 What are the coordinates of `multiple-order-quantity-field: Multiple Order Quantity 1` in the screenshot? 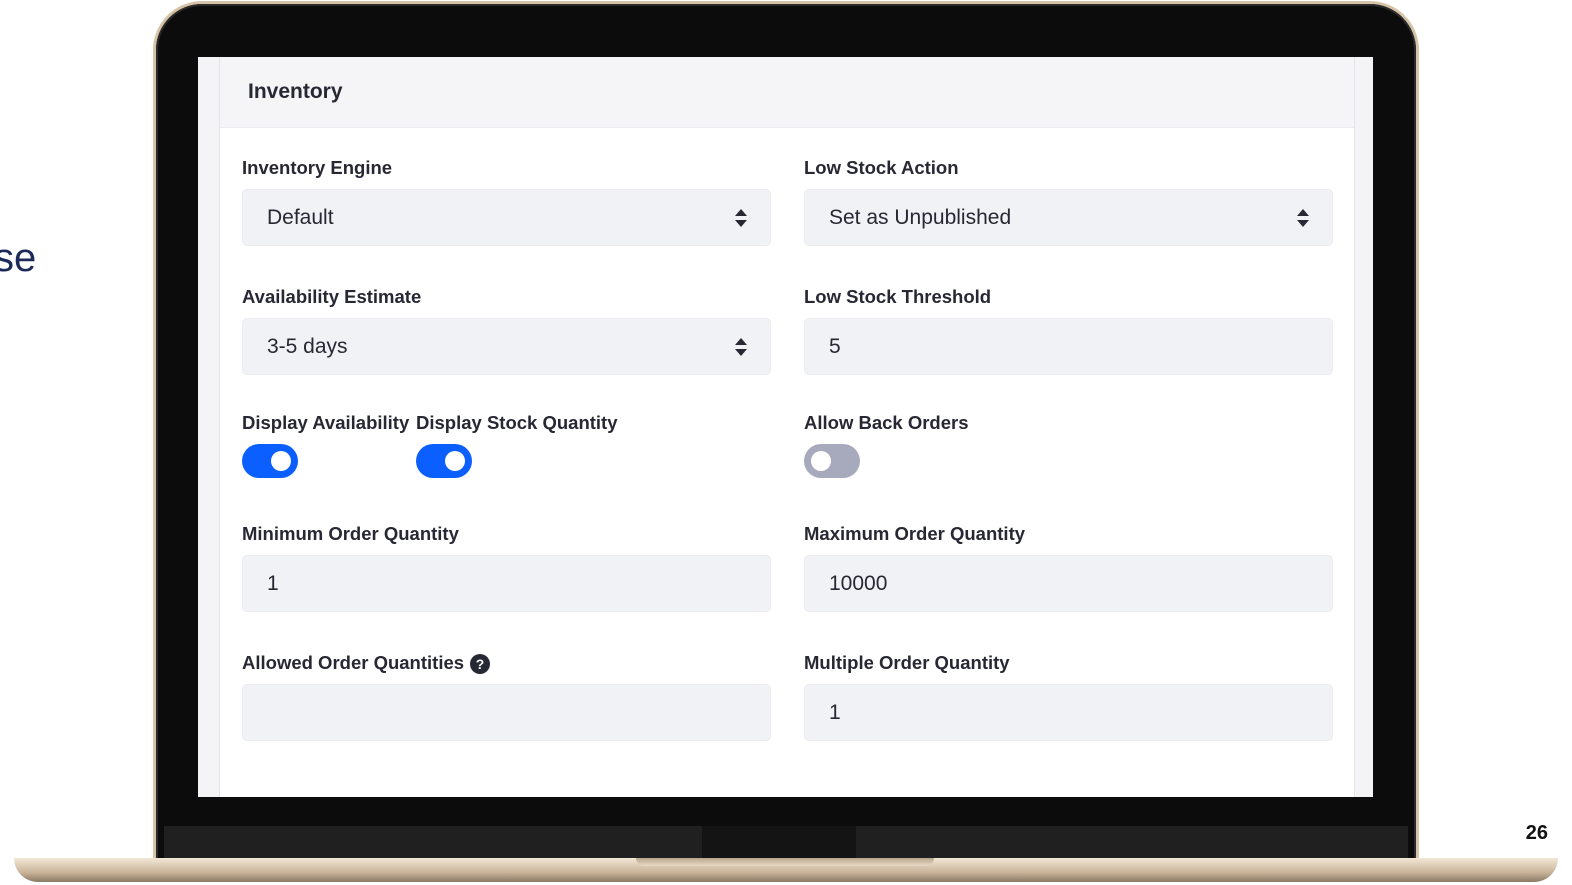 It's located at (1068, 696).